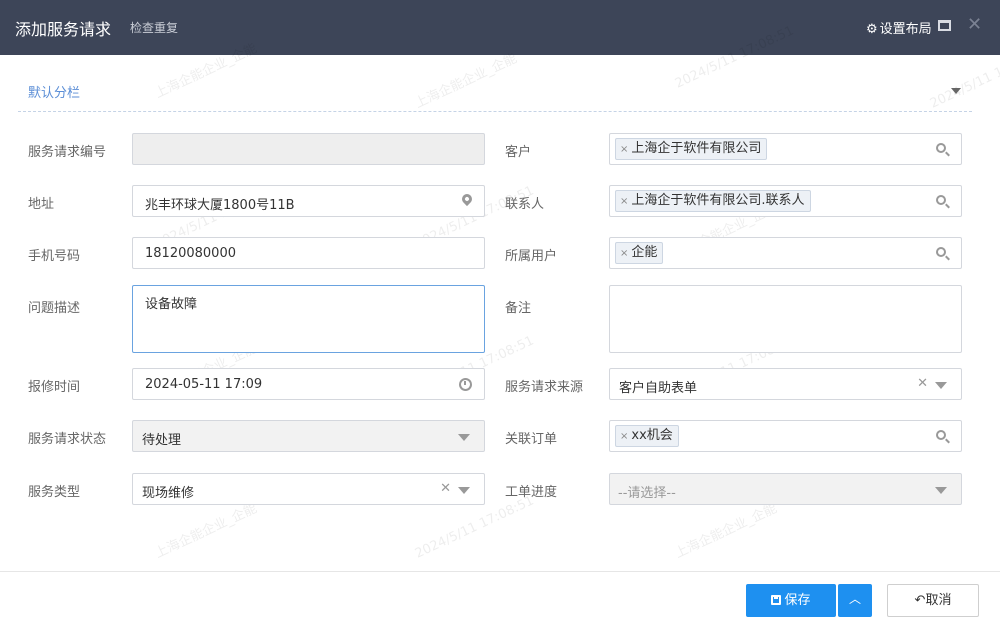  Describe the element at coordinates (785, 319) in the screenshot. I see `remark-textarea` at that location.